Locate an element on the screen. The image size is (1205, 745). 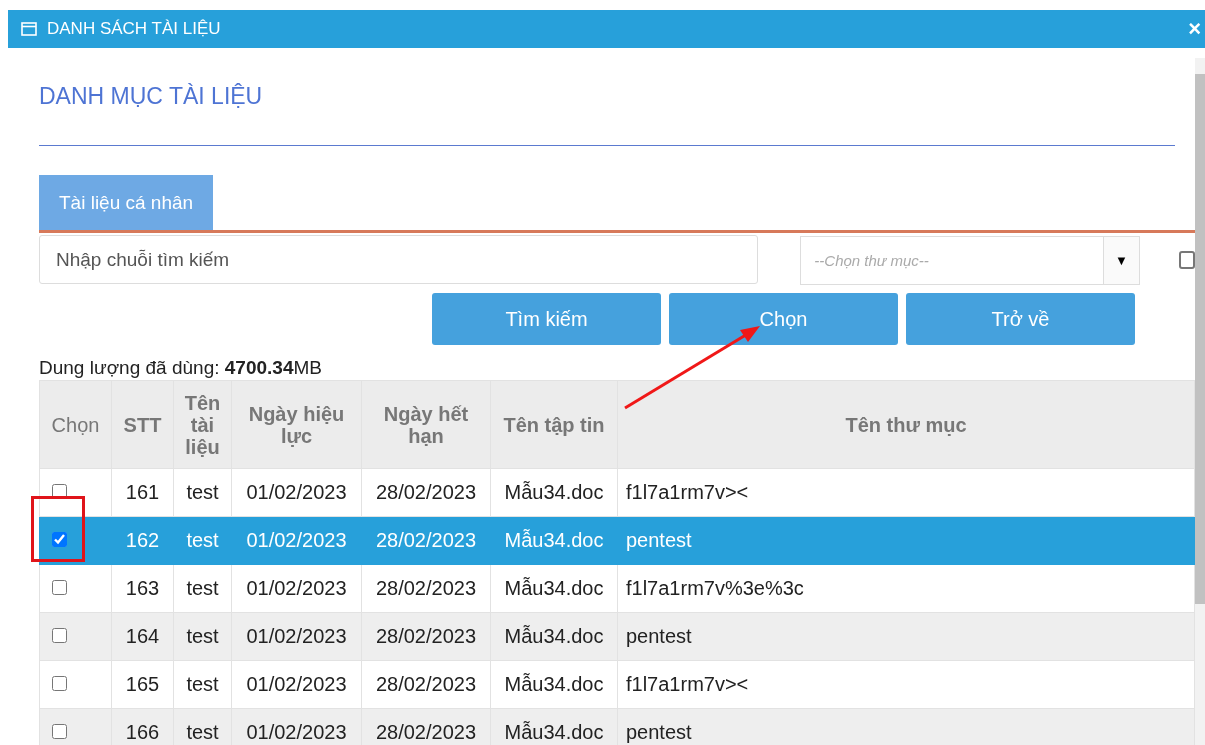
column-header: STT is located at coordinates (142, 424).